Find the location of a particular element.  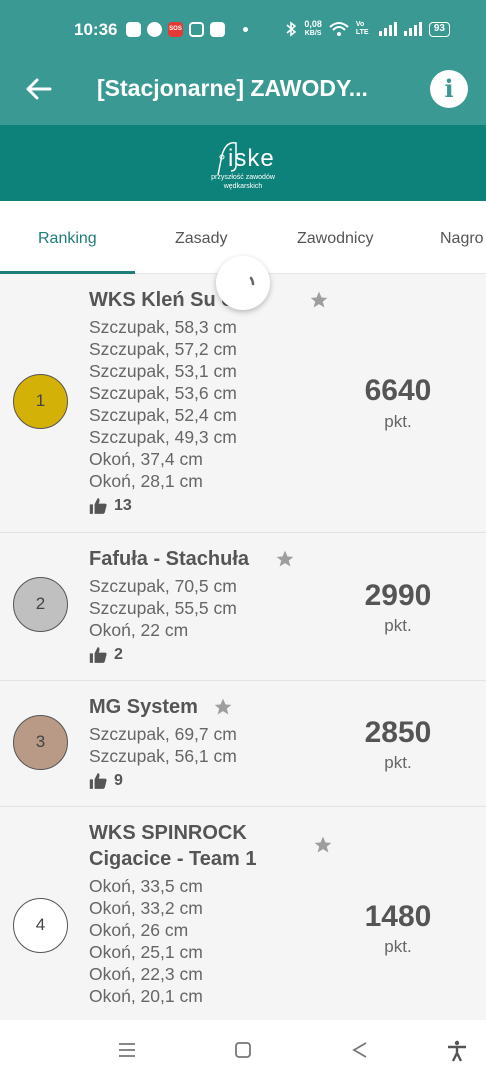

catch-entry: Szczupak, 57,2 cm is located at coordinates (163, 349).